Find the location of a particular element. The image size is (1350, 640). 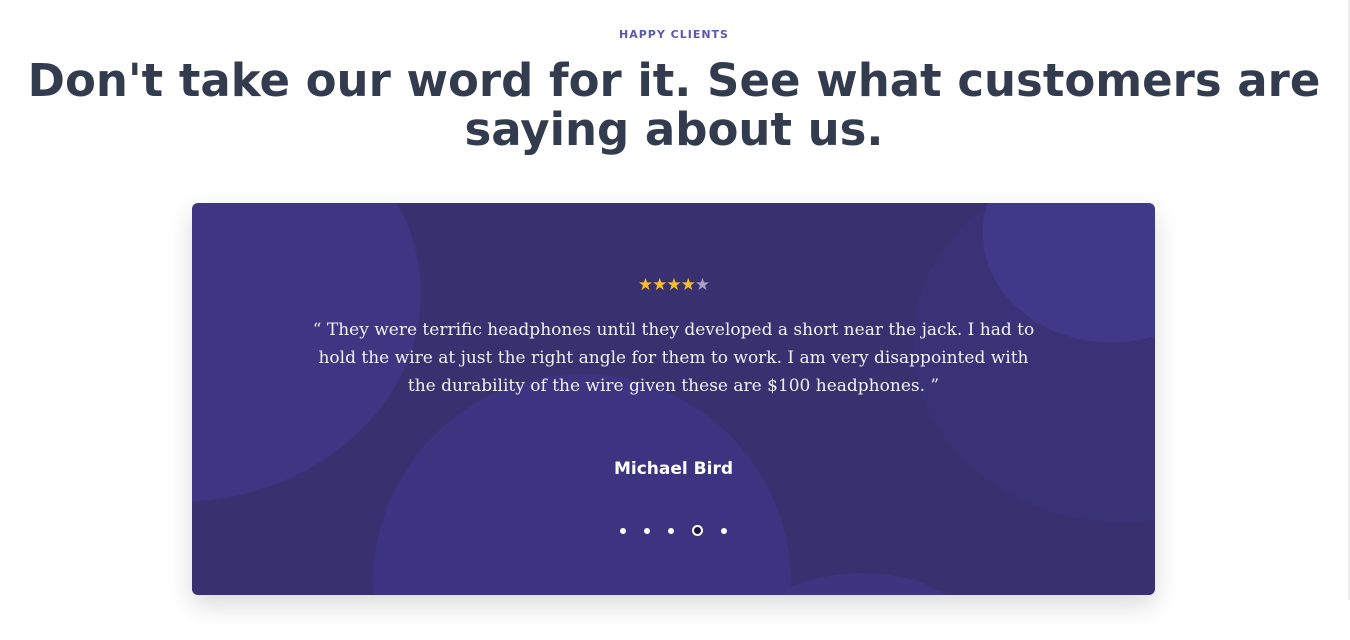

section-eyebrow: HAPPY CLIENTS is located at coordinates (674, 34).